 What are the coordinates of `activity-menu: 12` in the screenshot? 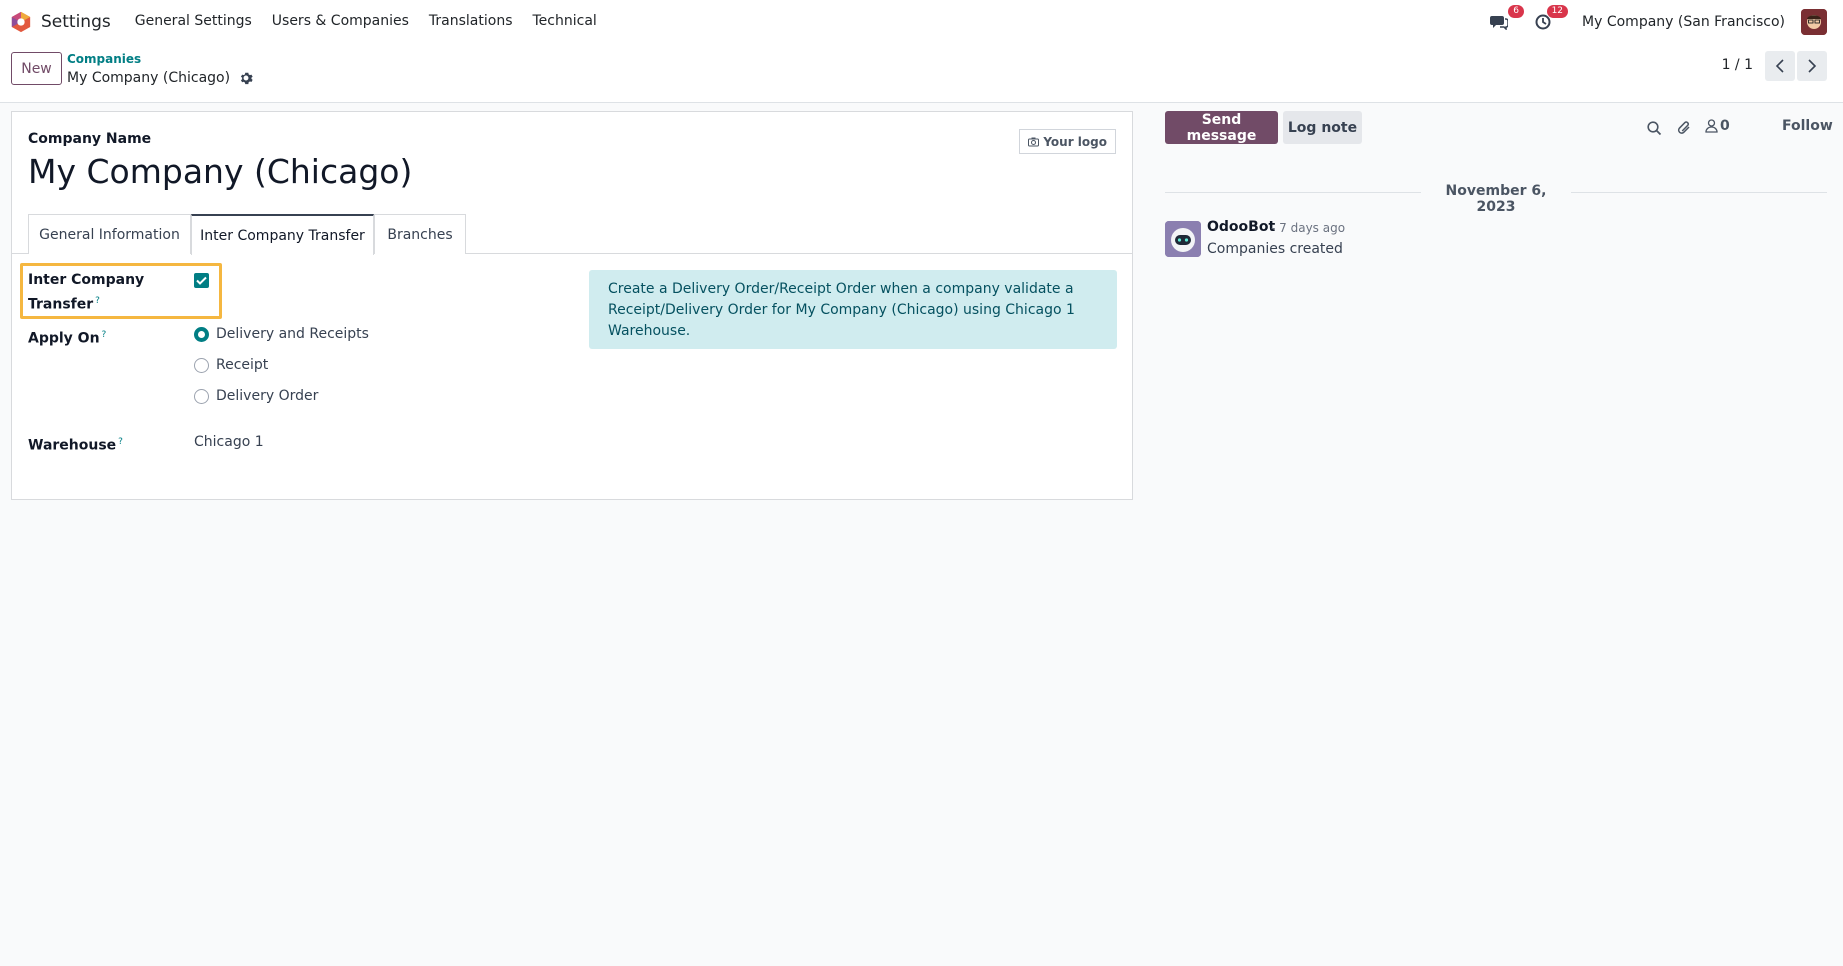 It's located at (1550, 18).